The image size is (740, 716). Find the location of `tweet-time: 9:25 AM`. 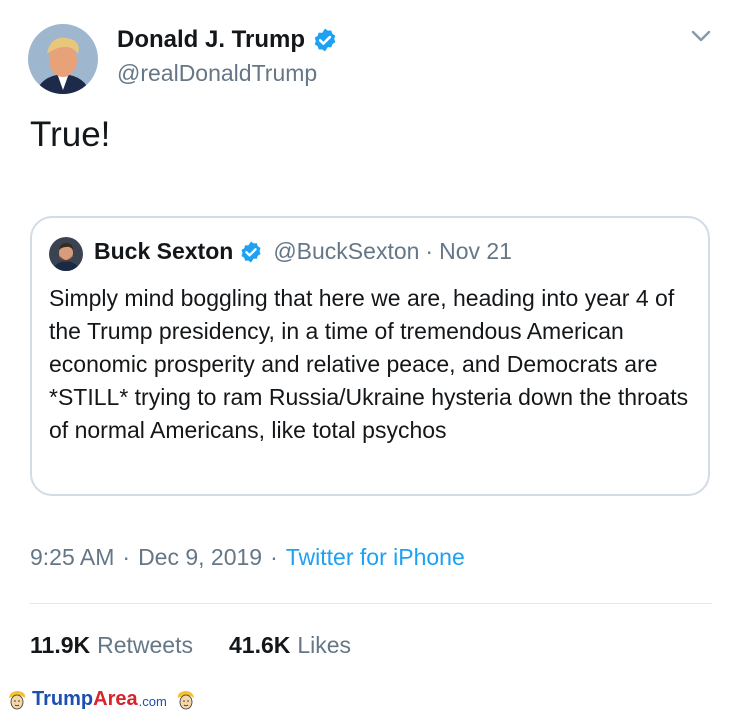

tweet-time: 9:25 AM is located at coordinates (72, 557).